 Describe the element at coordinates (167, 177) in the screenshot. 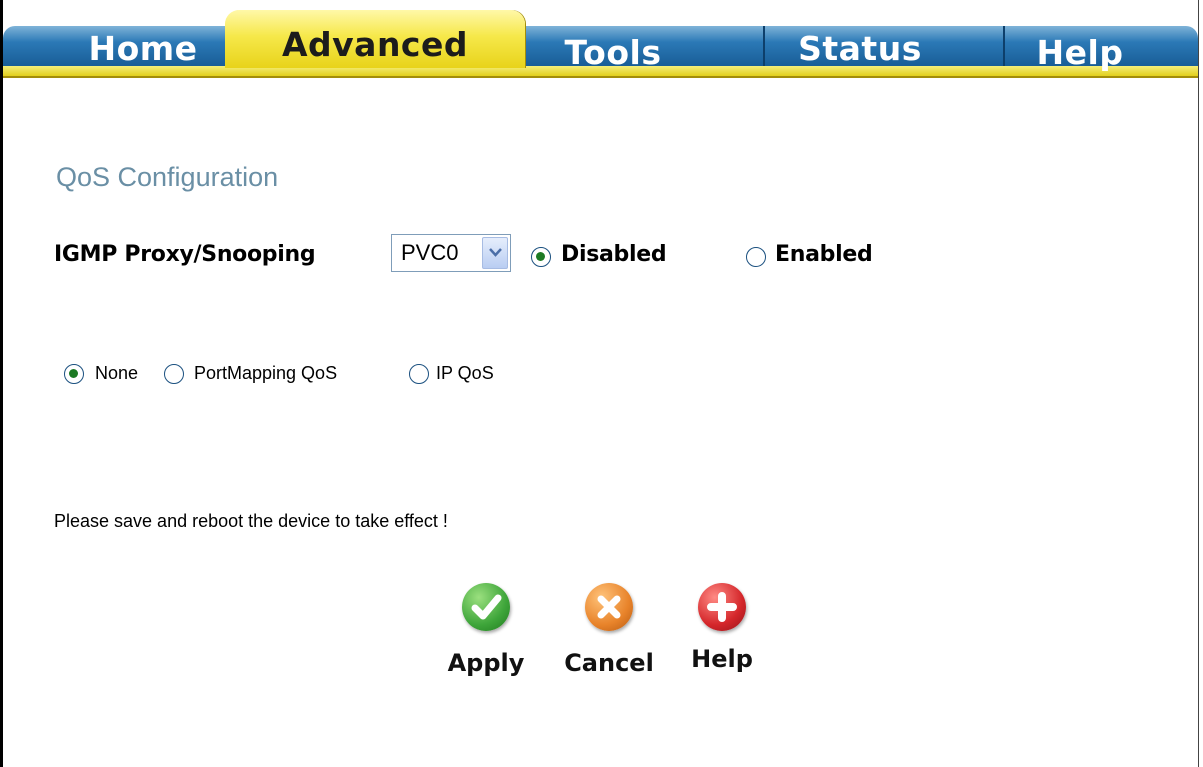

I see `page-title: QoS Configuration` at that location.